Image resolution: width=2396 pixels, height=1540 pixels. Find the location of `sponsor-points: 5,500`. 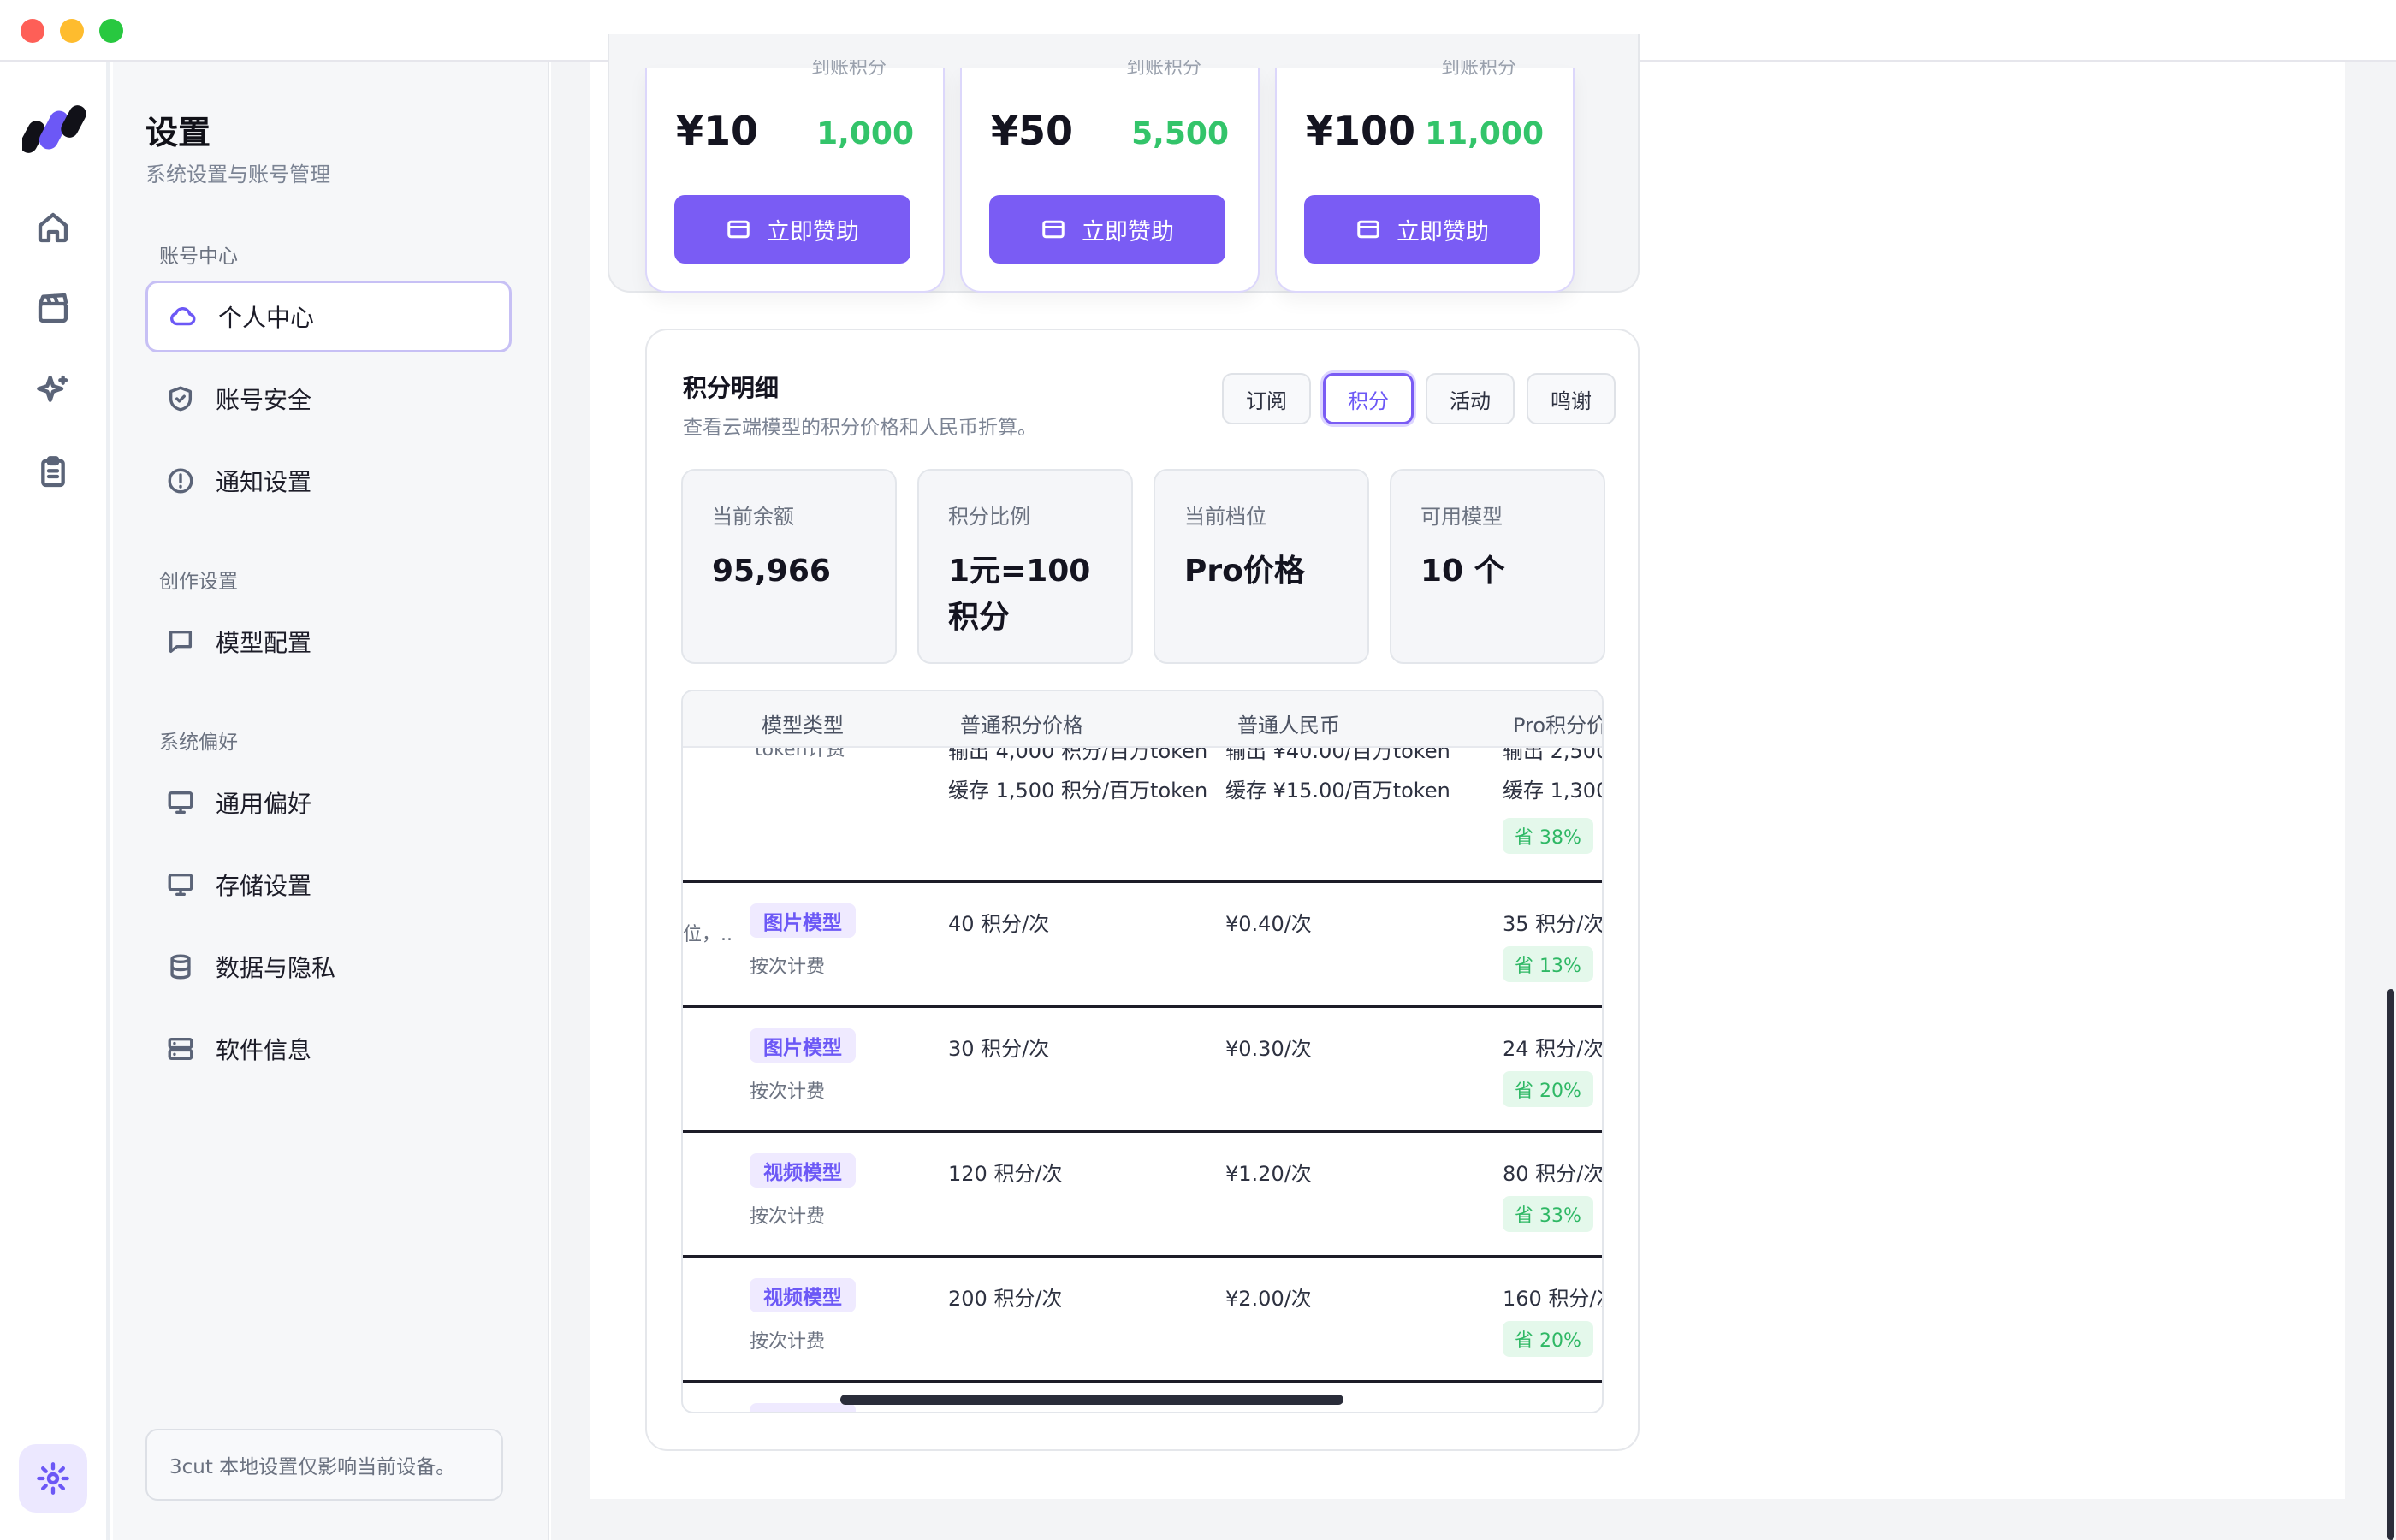

sponsor-points: 5,500 is located at coordinates (1180, 133).